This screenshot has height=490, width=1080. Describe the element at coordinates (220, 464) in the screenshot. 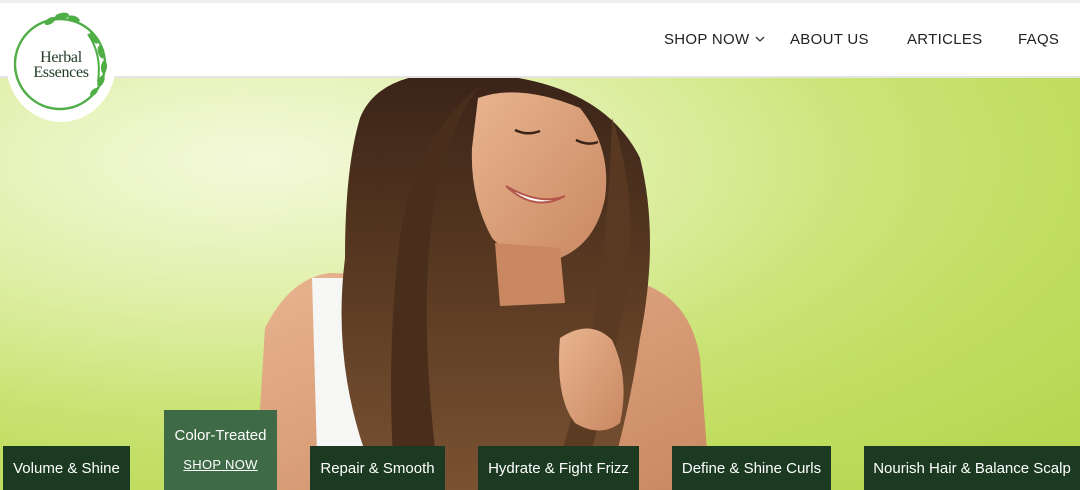

I see `category-shop-now-link: SHOP NOW` at that location.